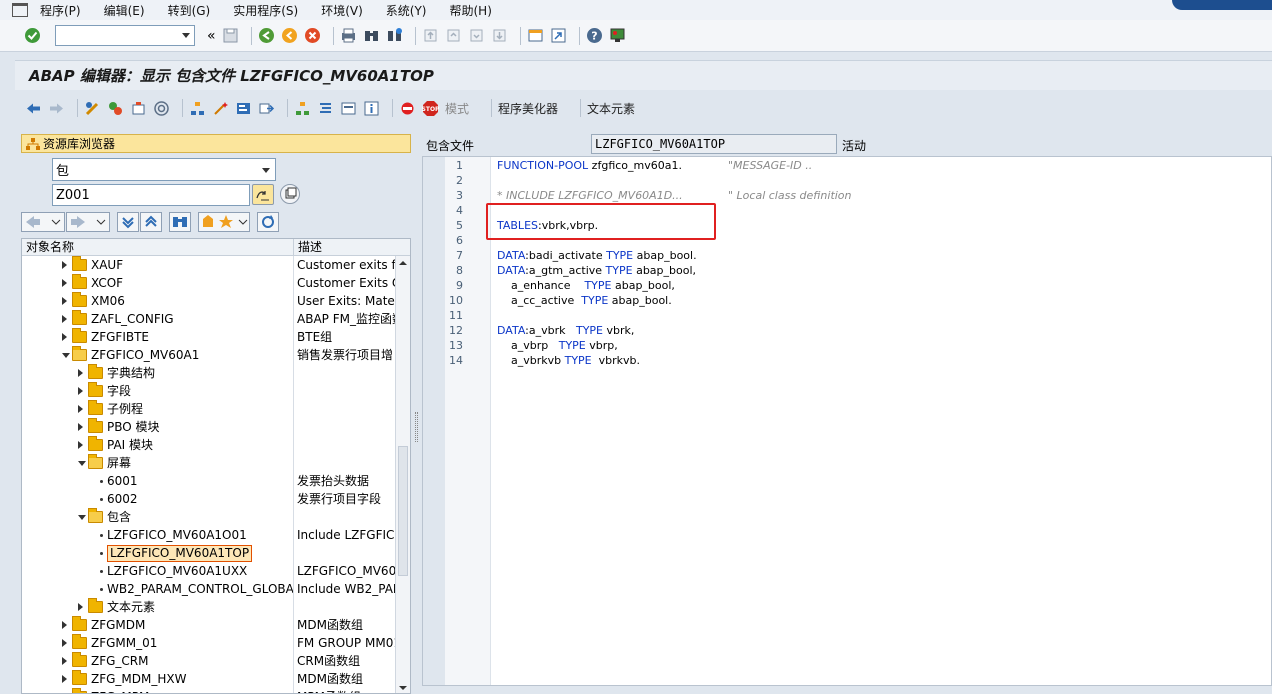 The image size is (1272, 694). I want to click on scroll-down-icon, so click(403, 688).